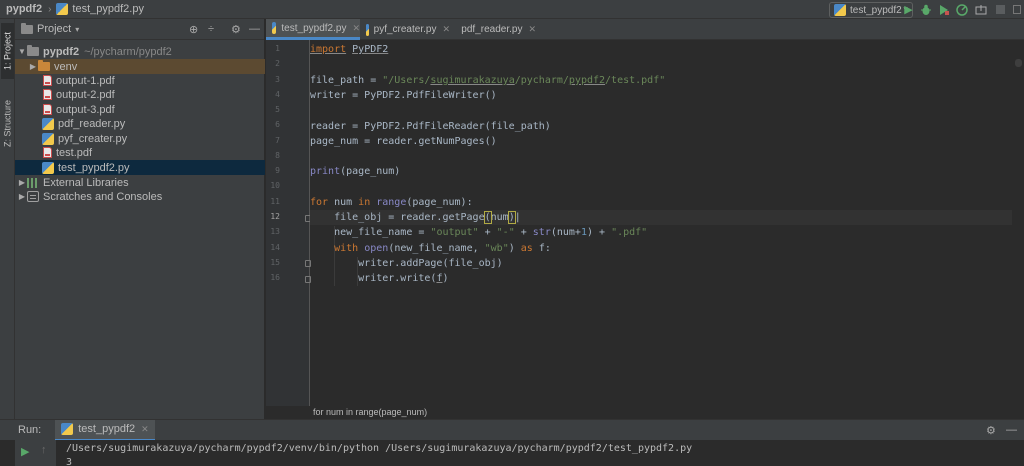 Image resolution: width=1024 pixels, height=466 pixels. I want to click on line-number: 5, so click(277, 109).